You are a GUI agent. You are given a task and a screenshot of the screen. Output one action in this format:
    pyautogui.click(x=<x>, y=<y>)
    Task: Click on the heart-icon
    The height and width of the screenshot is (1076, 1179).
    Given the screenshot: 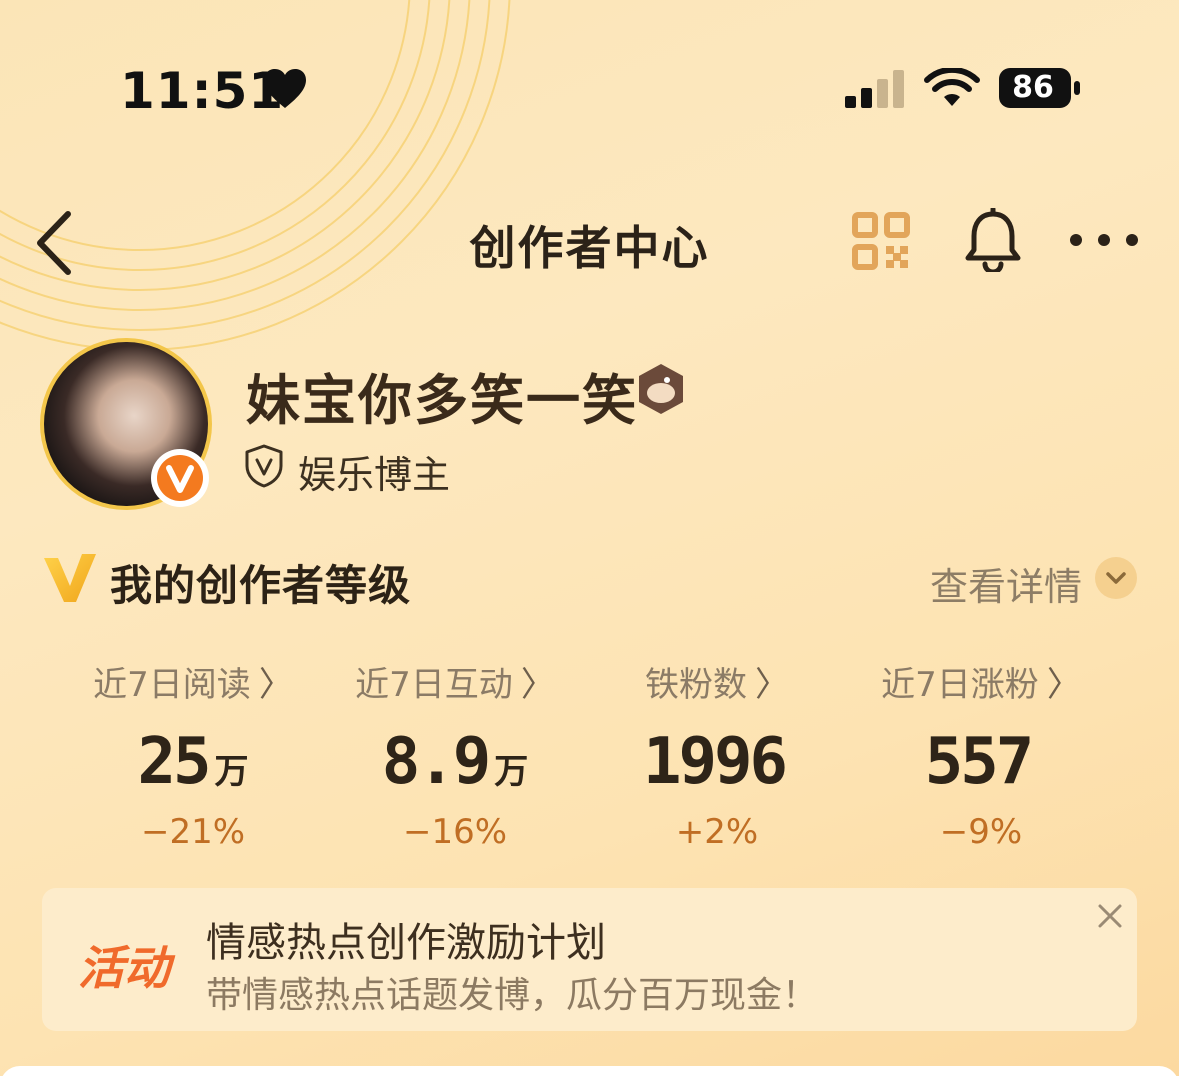 What is the action you would take?
    pyautogui.click(x=285, y=88)
    